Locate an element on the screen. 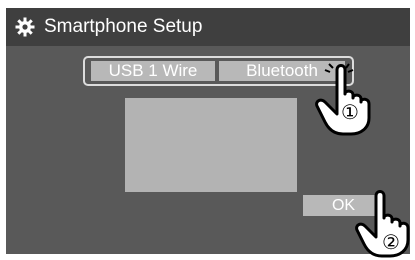  preview-area is located at coordinates (211, 145).